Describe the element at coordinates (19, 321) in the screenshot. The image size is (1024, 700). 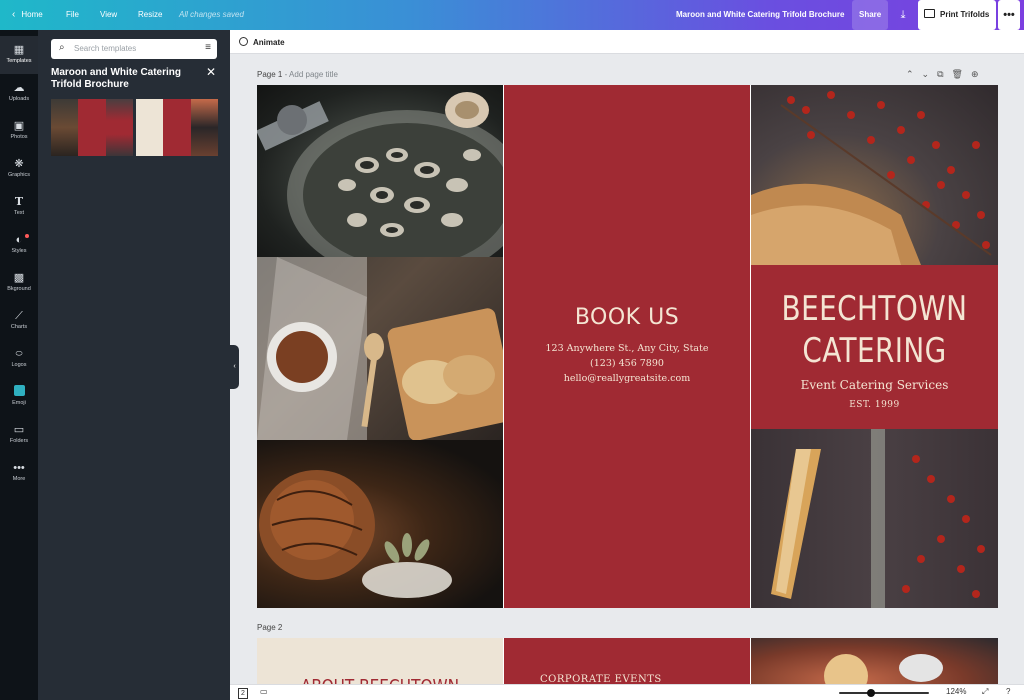
I see `sidebar-item-charts: ⟋ Charts` at that location.